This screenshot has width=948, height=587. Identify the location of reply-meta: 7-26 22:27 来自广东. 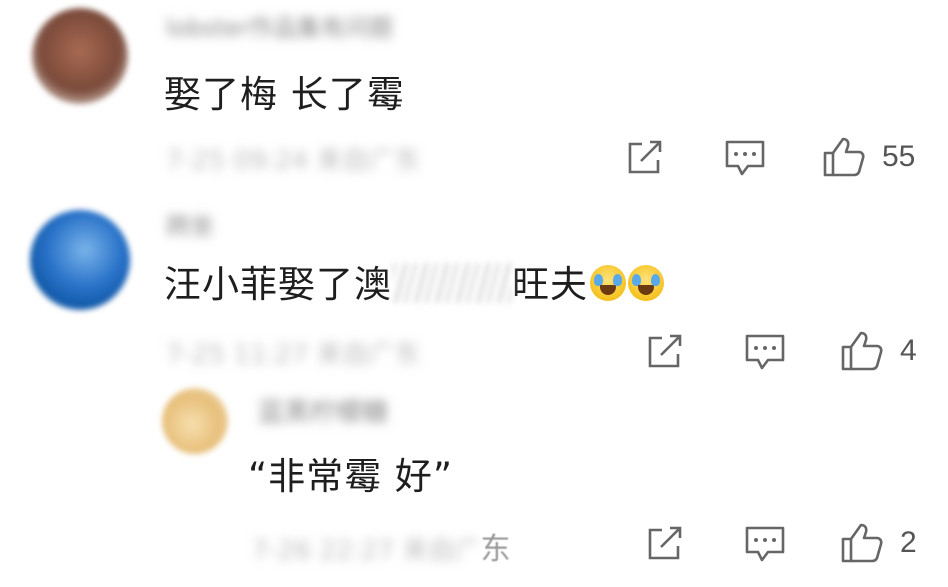
(381, 546).